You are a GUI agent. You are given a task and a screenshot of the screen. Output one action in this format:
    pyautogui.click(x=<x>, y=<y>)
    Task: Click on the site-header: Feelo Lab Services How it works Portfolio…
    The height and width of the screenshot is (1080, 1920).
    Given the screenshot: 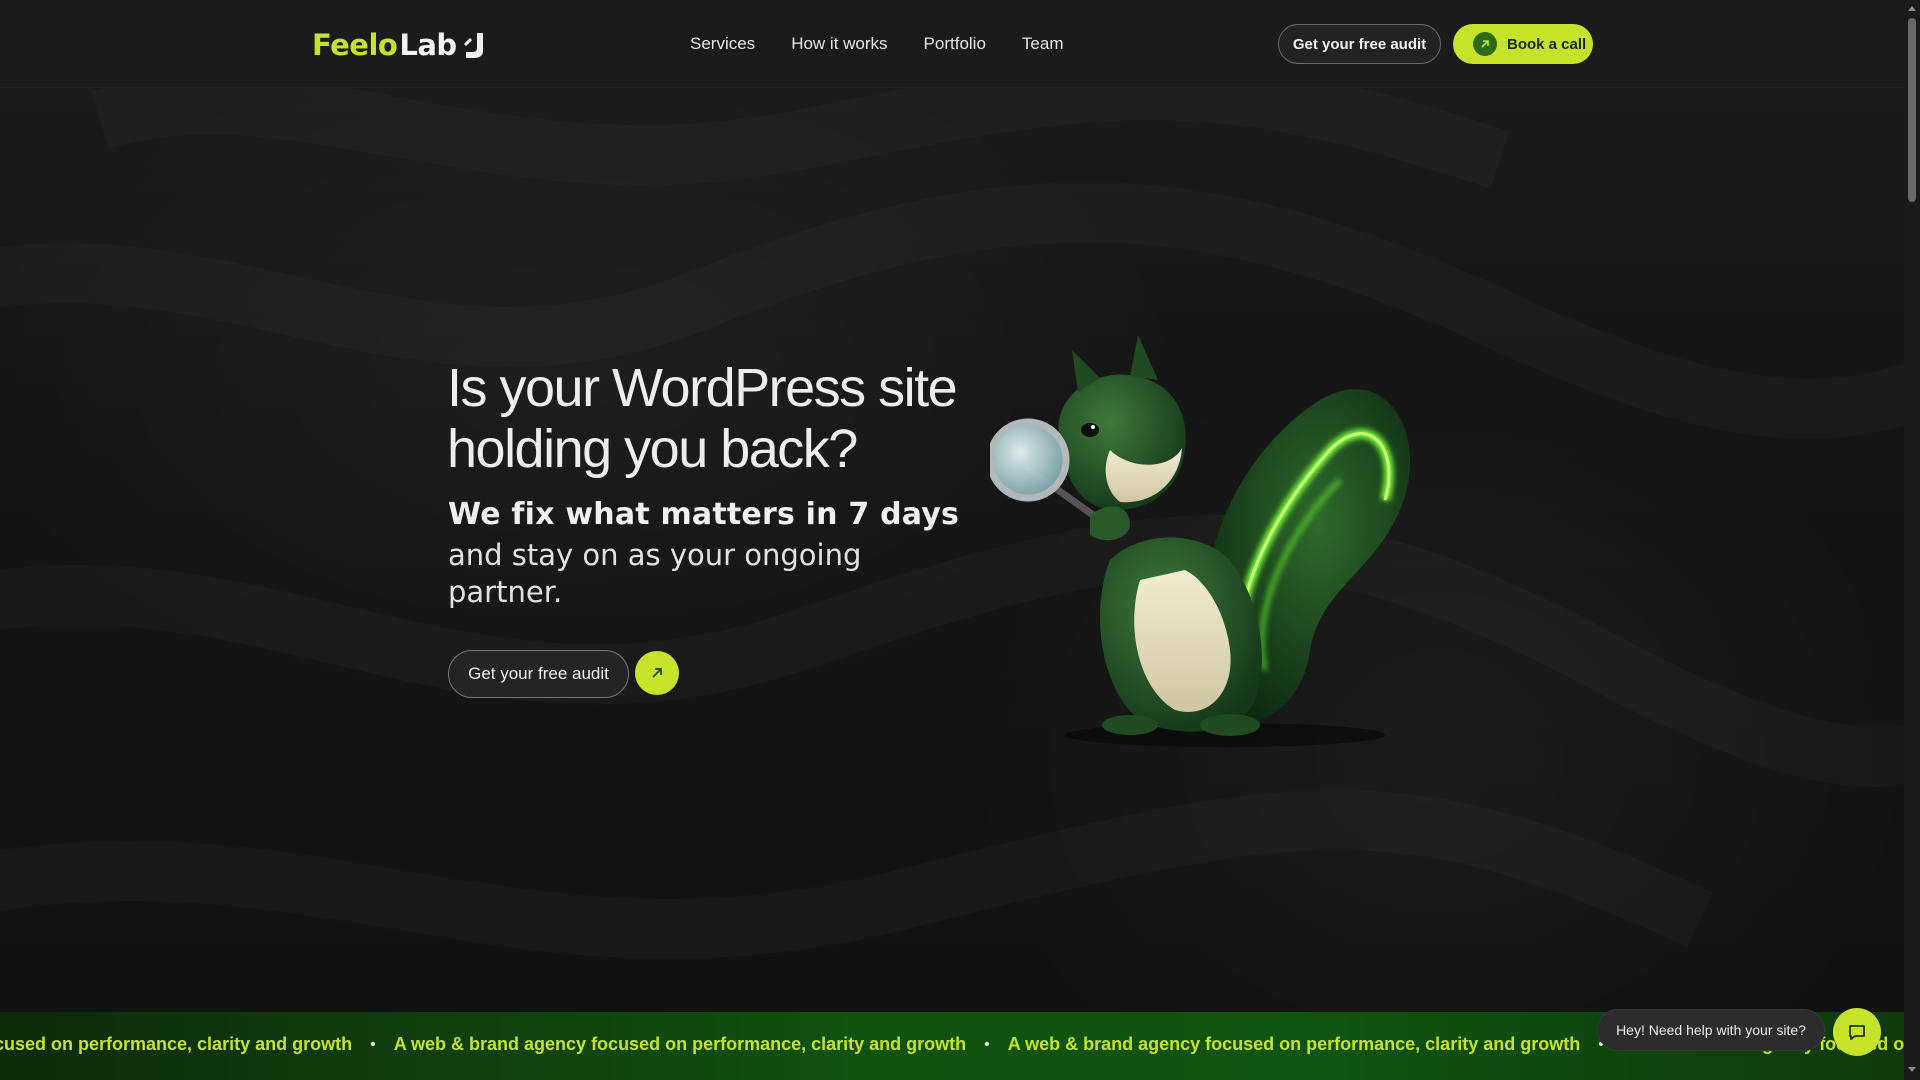 What is the action you would take?
    pyautogui.click(x=952, y=44)
    